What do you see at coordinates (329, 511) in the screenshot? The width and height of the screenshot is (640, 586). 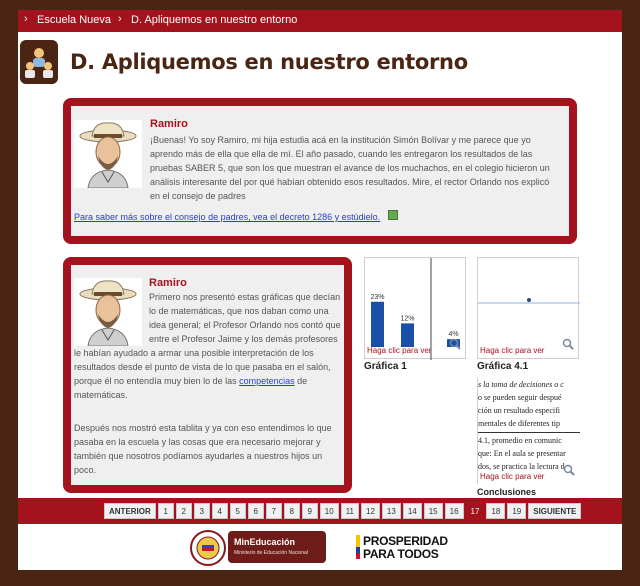 I see `page-button: 10` at bounding box center [329, 511].